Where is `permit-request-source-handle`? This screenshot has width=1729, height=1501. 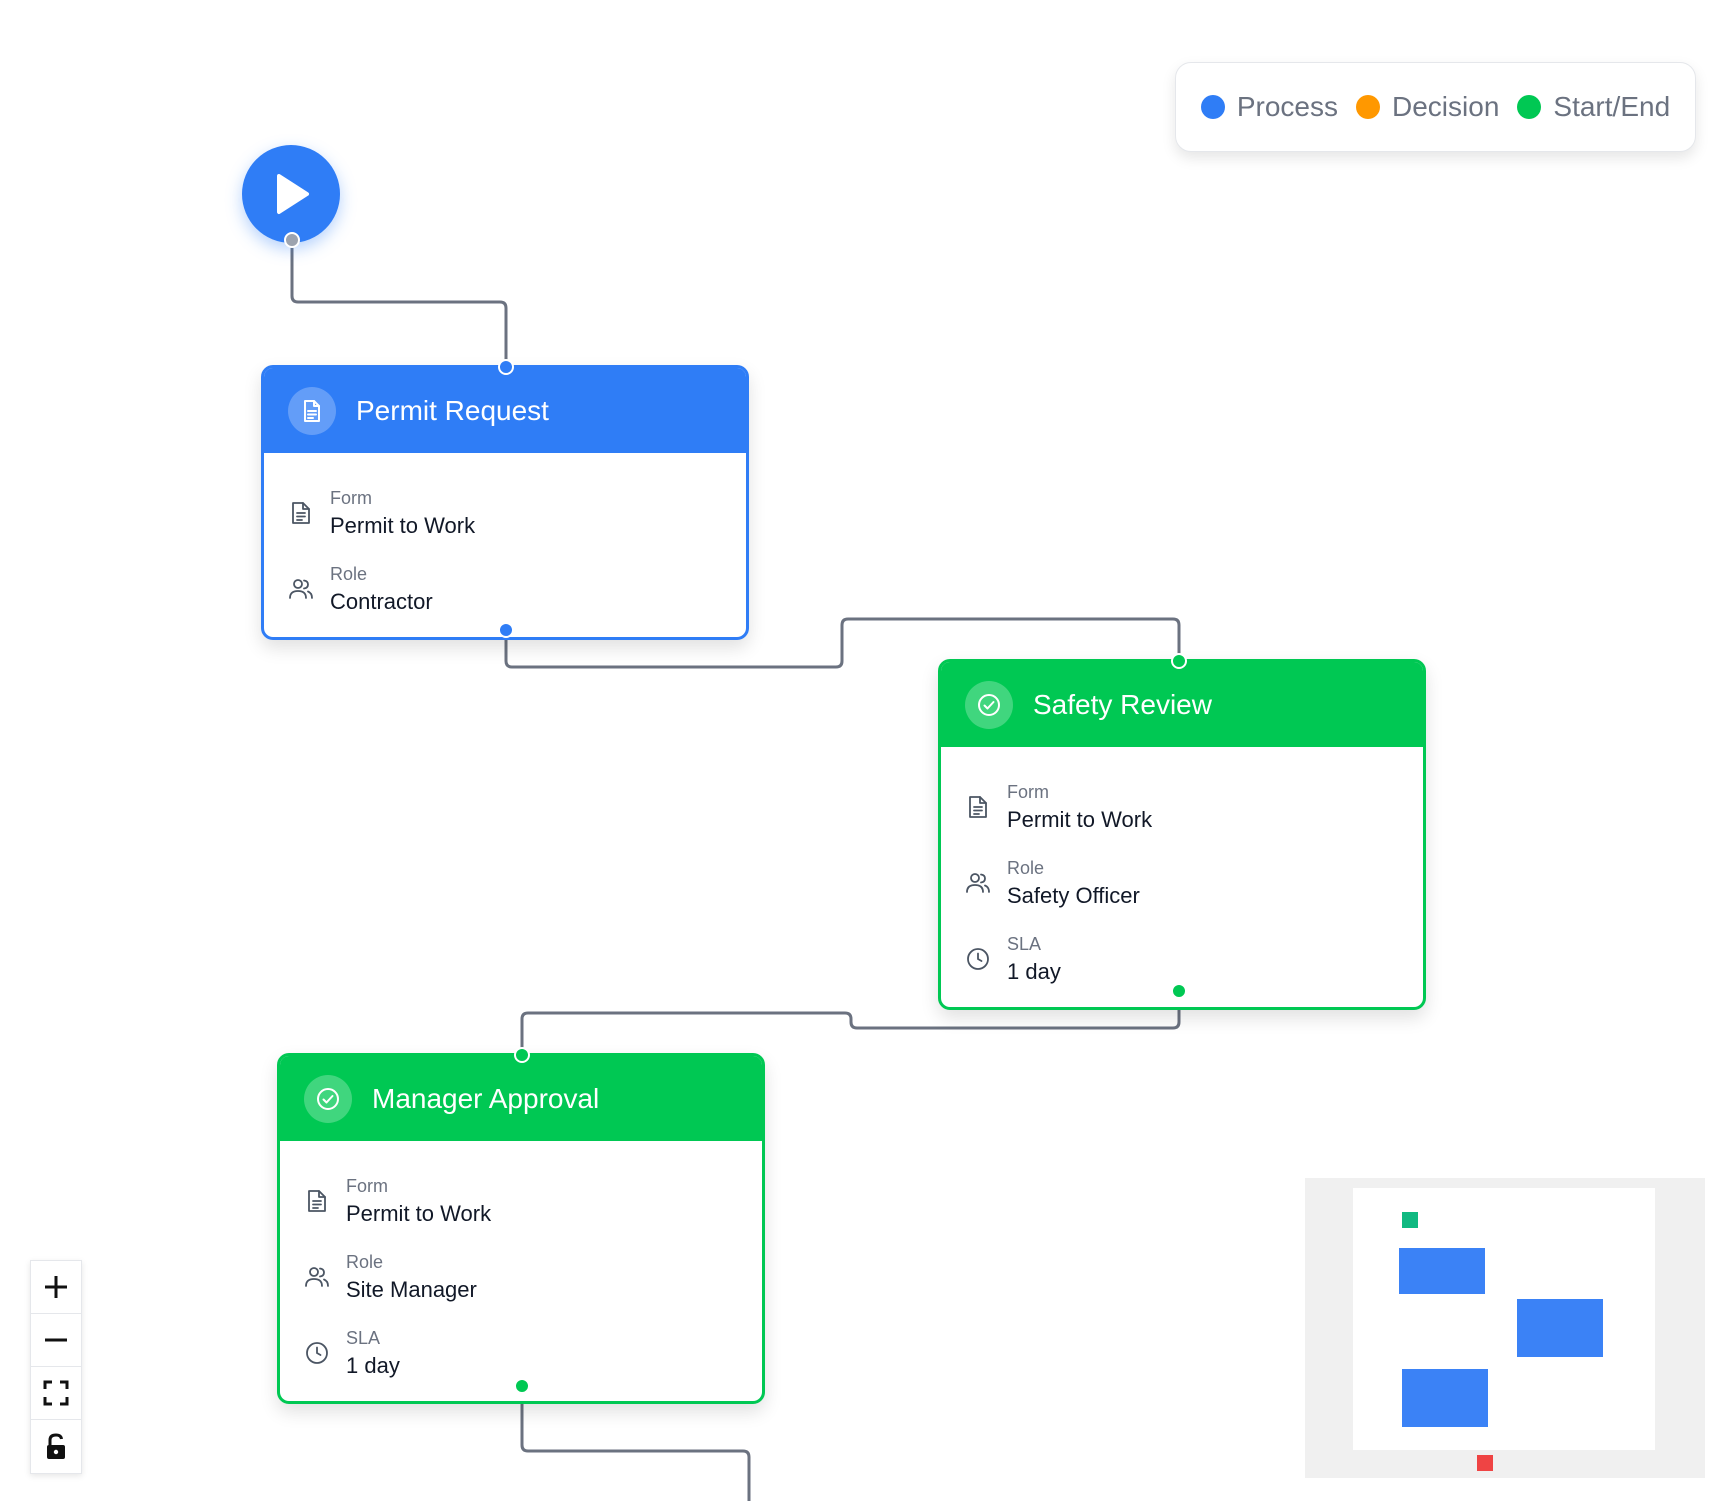 permit-request-source-handle is located at coordinates (506, 630).